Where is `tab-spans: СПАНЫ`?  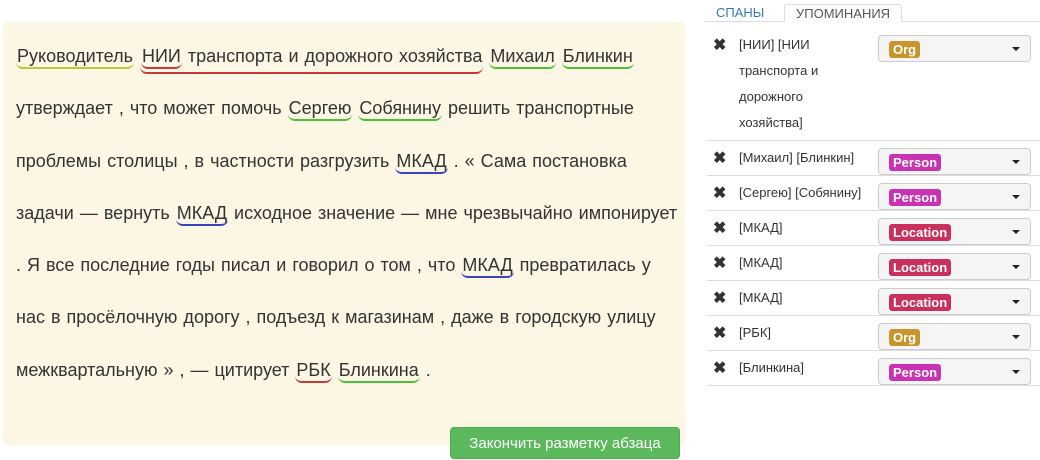
tab-spans: СПАНЫ is located at coordinates (740, 12).